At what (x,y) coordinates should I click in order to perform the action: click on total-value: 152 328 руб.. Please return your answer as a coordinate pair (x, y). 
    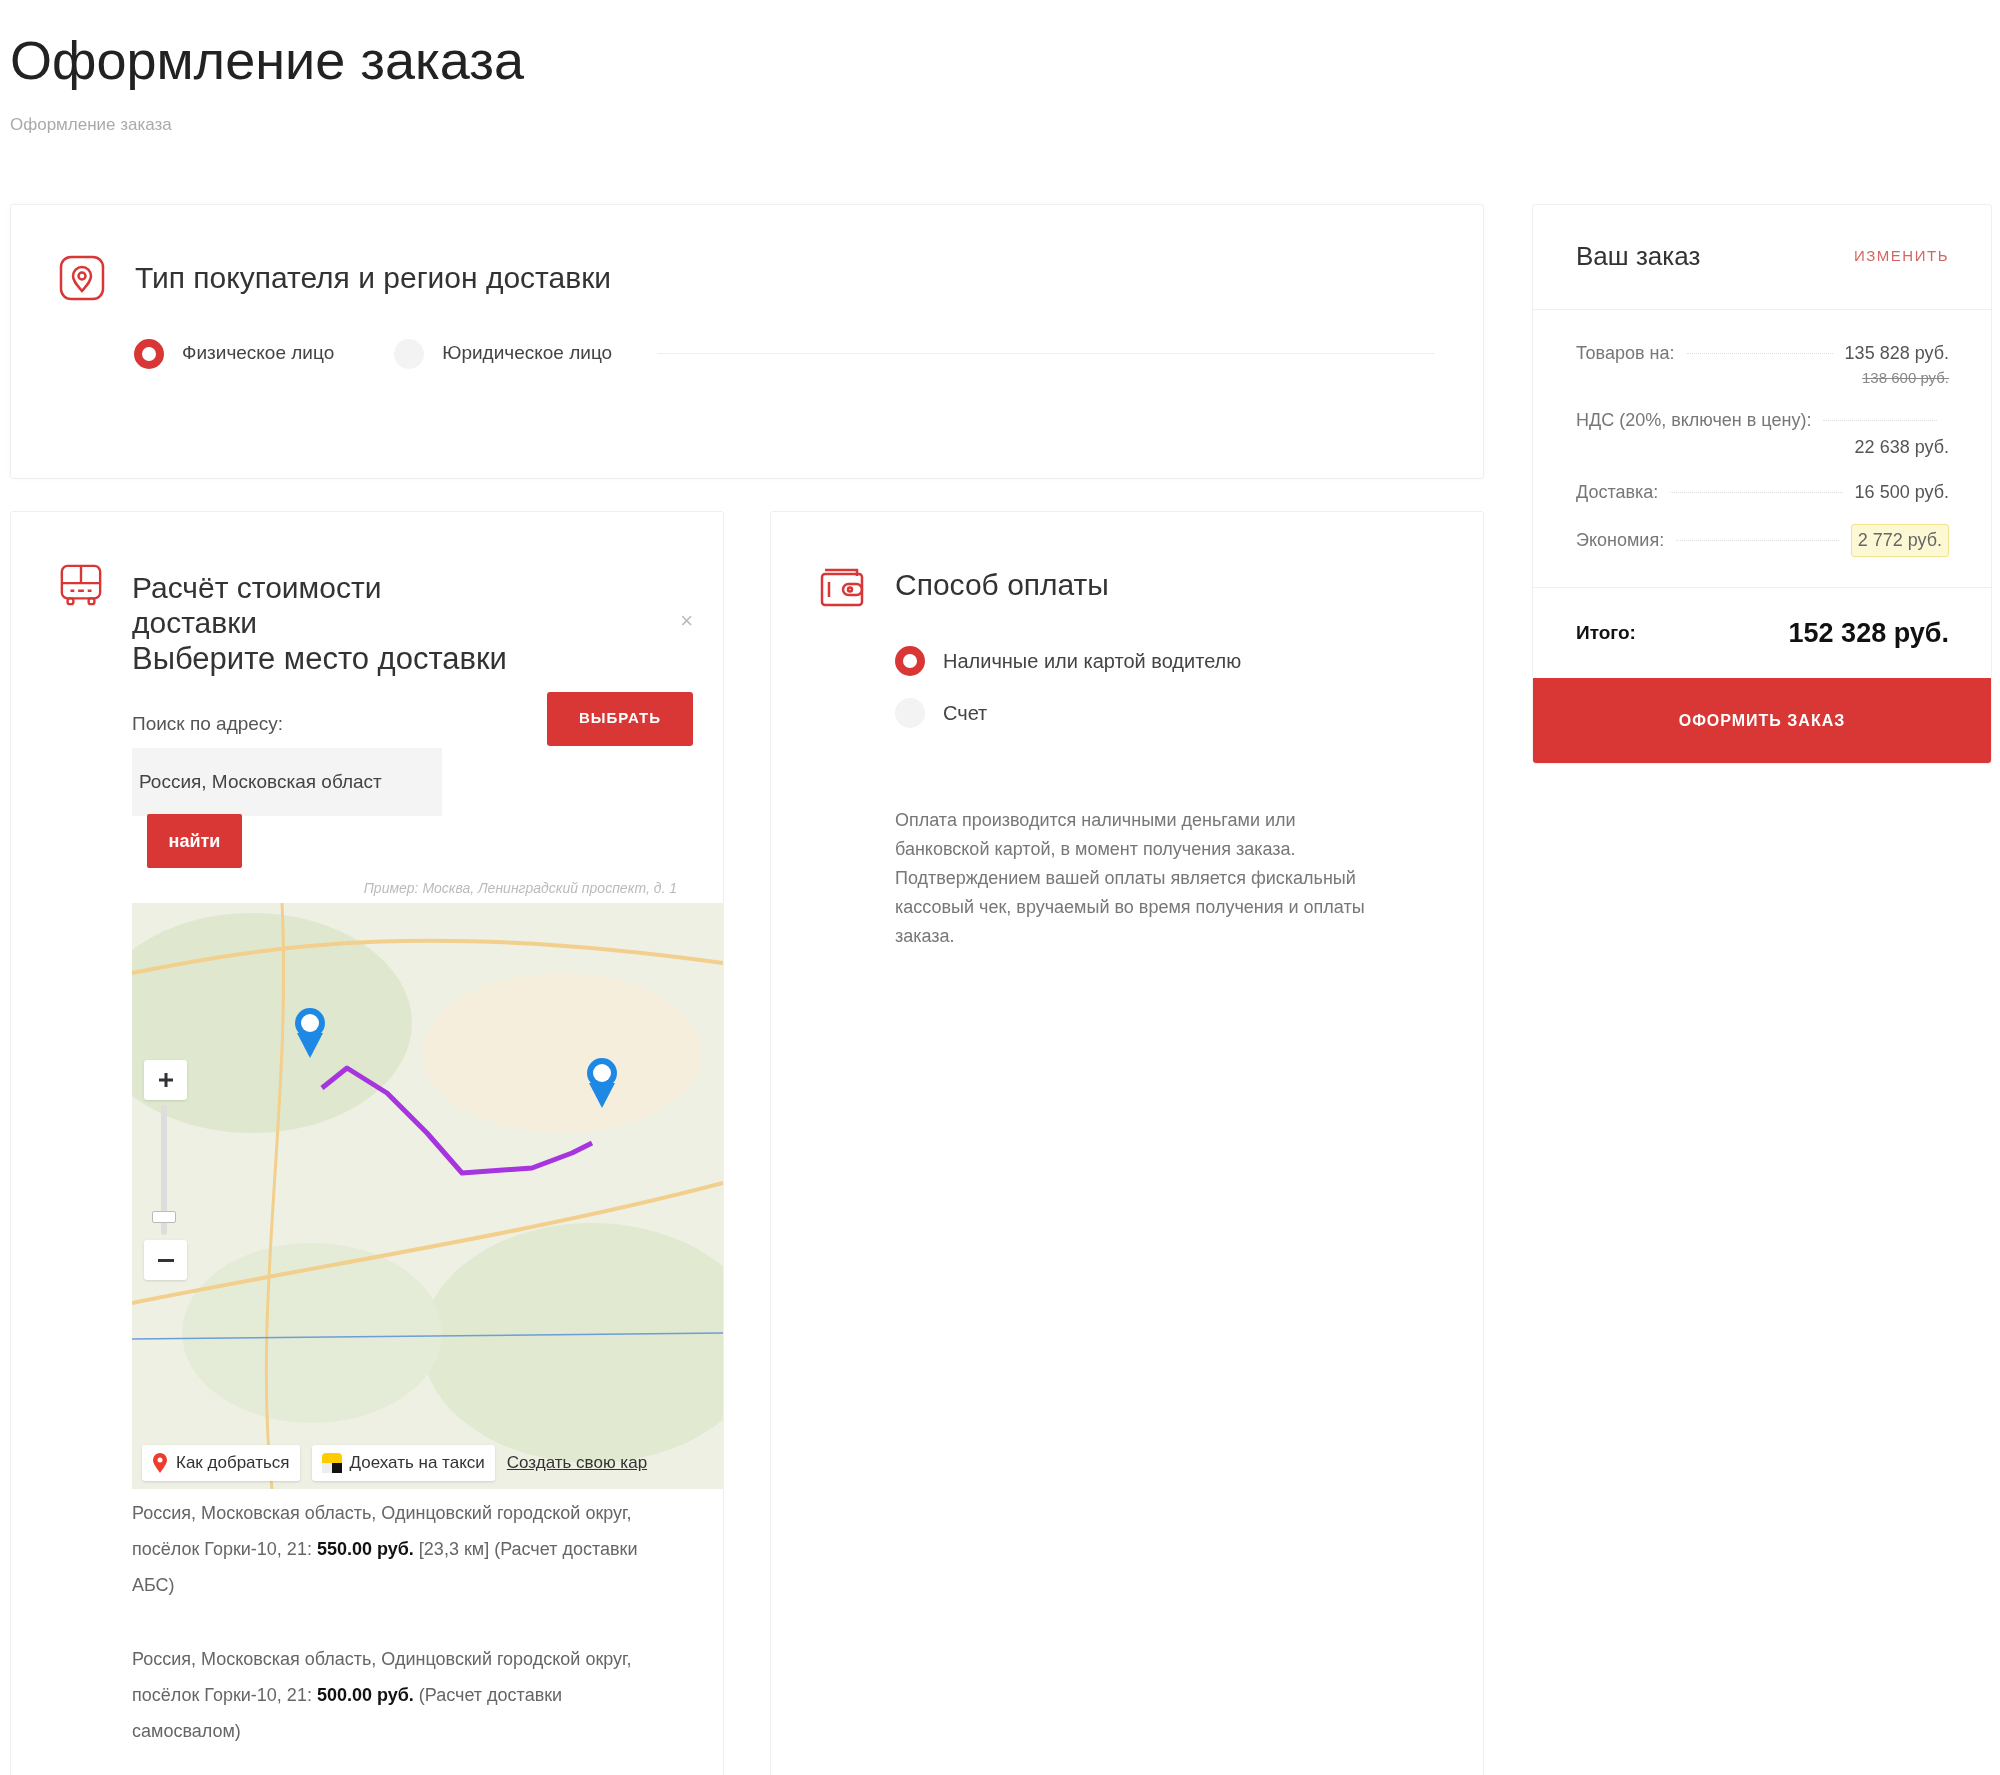
    Looking at the image, I should click on (1868, 633).